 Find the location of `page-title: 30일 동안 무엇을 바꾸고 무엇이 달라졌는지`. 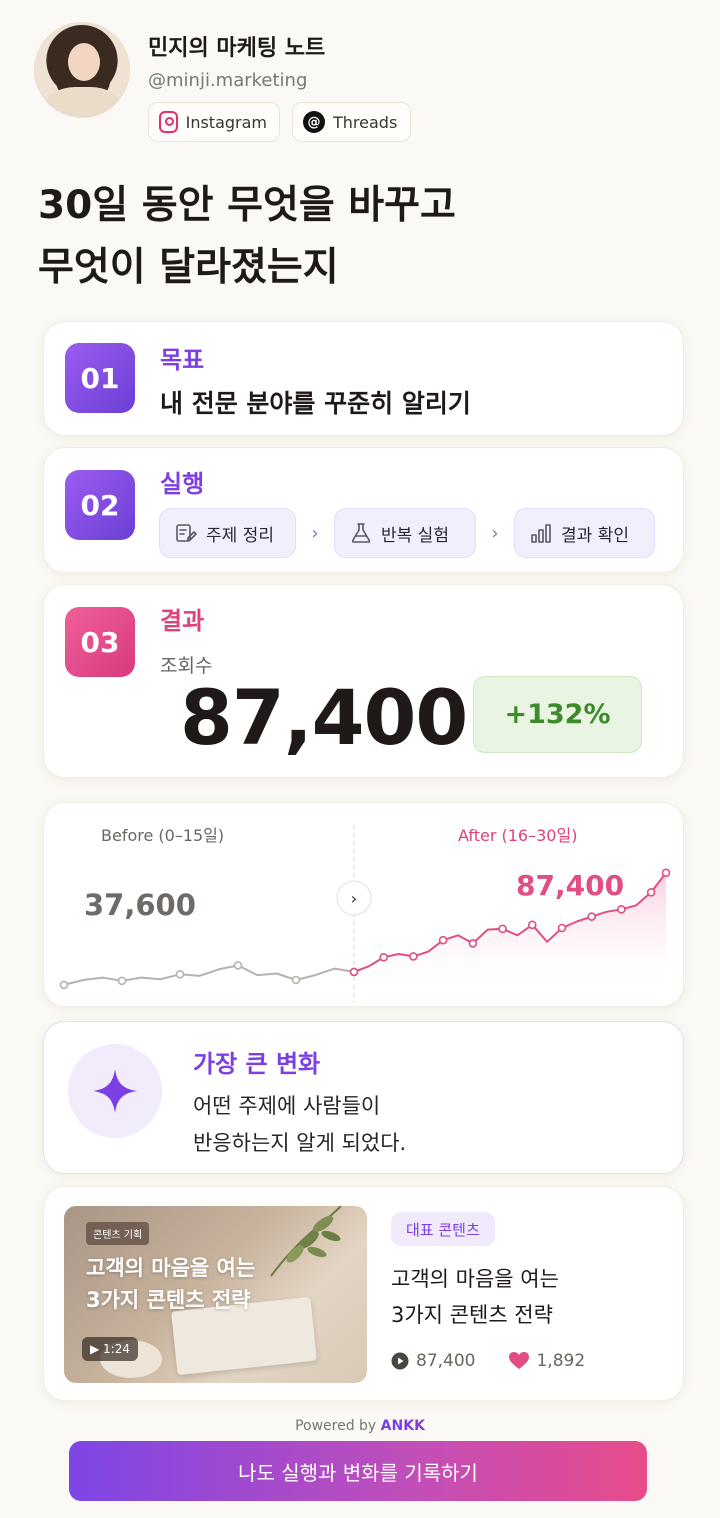

page-title: 30일 동안 무엇을 바꾸고 무엇이 달라졌는지 is located at coordinates (358, 237).